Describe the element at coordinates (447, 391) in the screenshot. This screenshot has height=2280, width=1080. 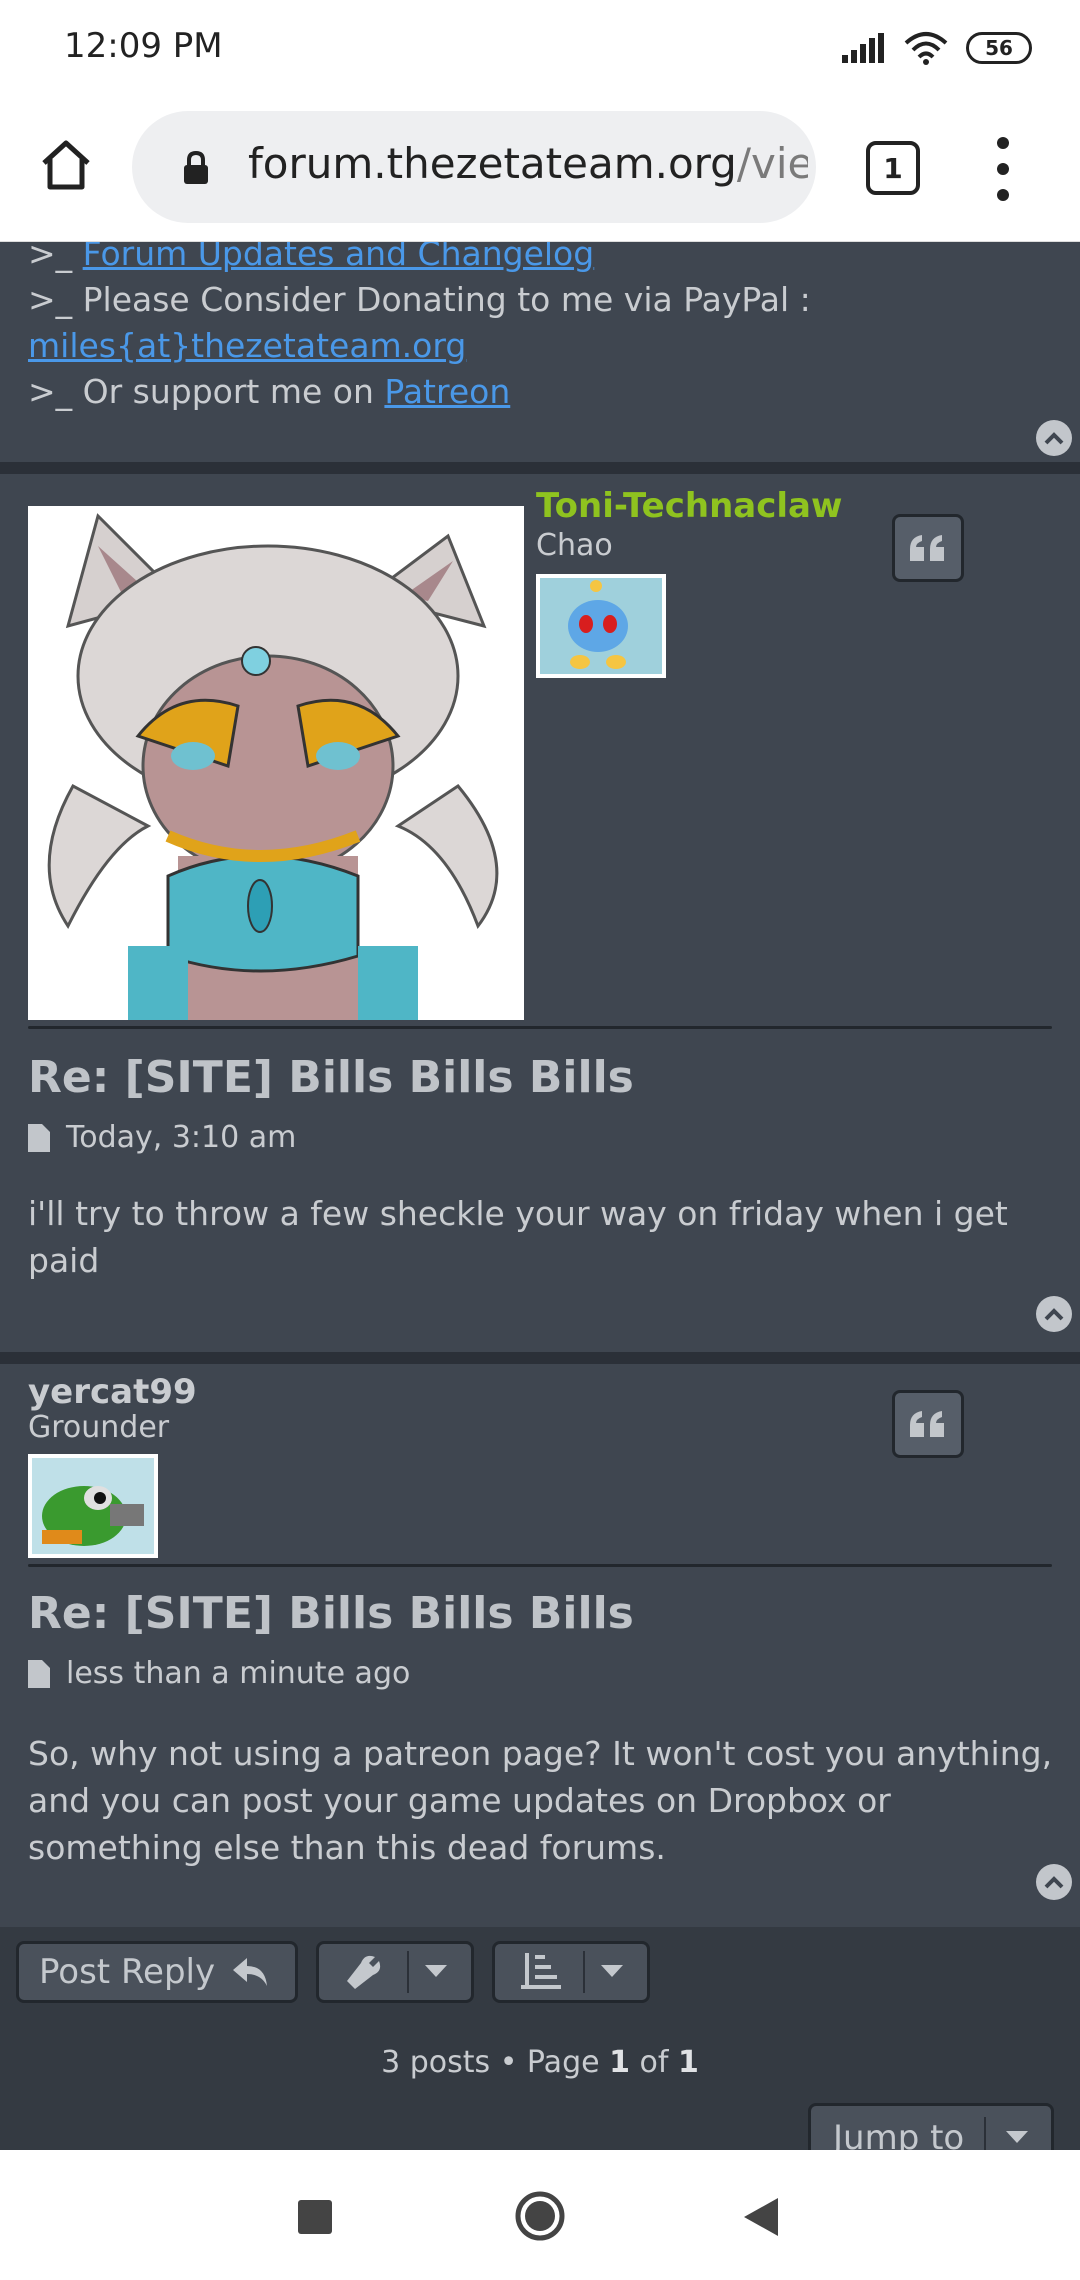
I see `patreon-link: Patreon` at that location.